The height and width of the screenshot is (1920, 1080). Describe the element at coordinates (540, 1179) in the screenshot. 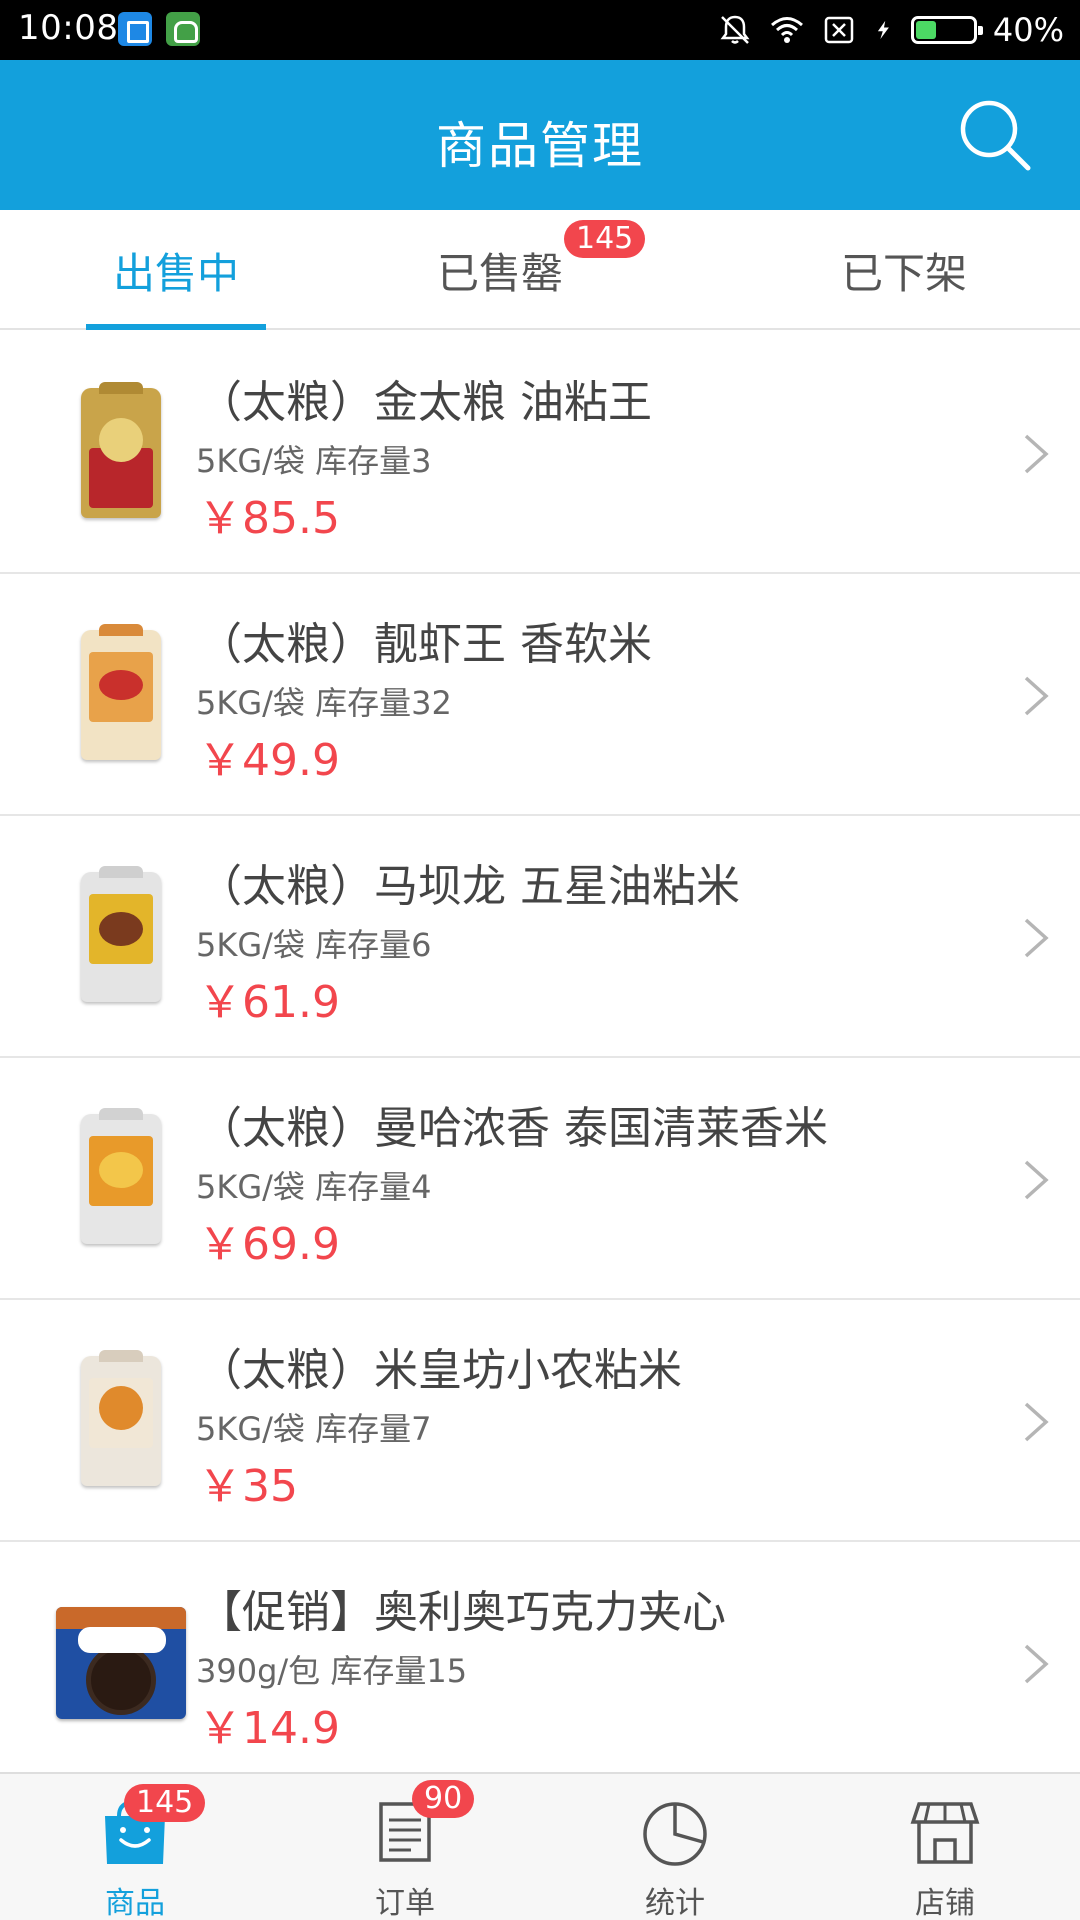

I see `product-row: （太粮）曼哈浓香 泰国清莱香米 5KG/袋 库存量4 ￥69.9` at that location.